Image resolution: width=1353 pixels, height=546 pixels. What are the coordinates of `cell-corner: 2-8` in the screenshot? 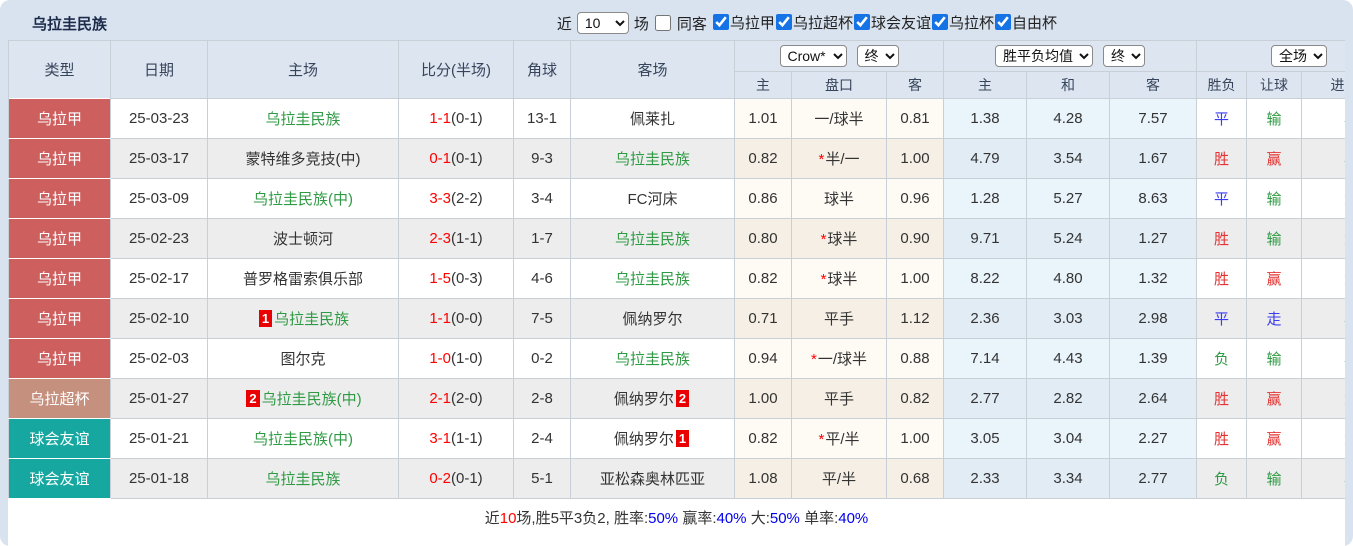 It's located at (542, 398).